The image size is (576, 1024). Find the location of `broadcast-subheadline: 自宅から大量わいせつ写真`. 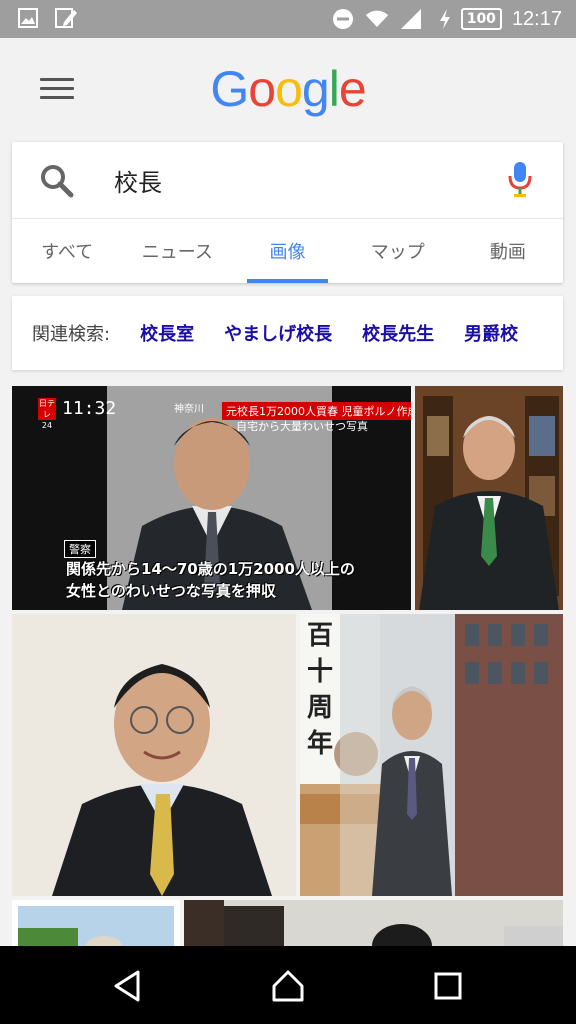

broadcast-subheadline: 自宅から大量わいせつ写真 is located at coordinates (302, 426).